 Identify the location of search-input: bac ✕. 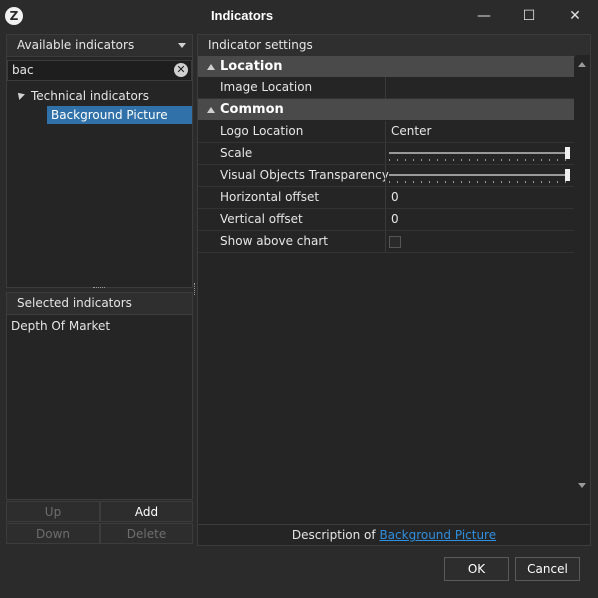
(99, 70).